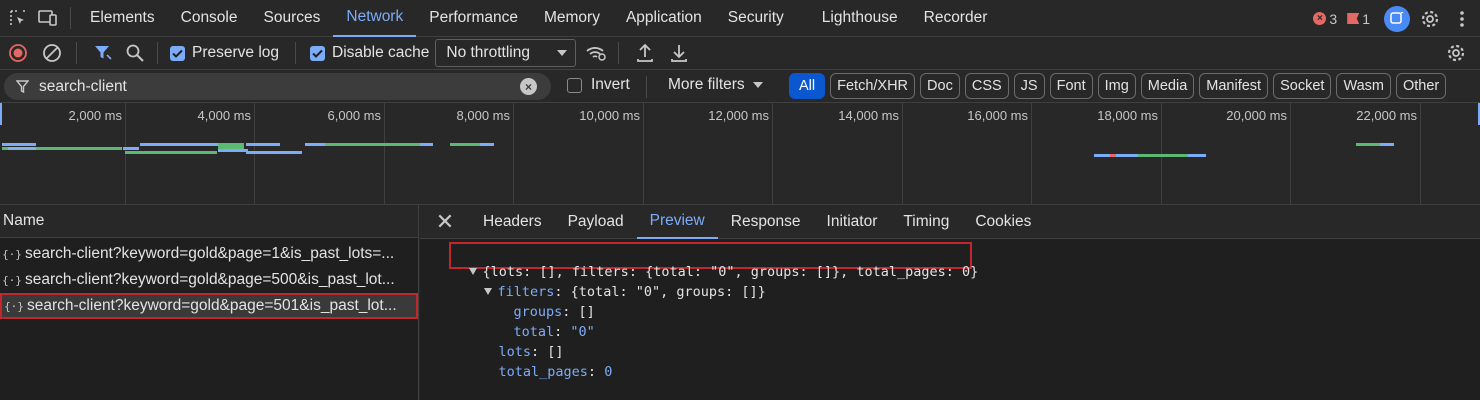 The image size is (1480, 400). I want to click on timeline-tick: 16,000 ms, so click(997, 115).